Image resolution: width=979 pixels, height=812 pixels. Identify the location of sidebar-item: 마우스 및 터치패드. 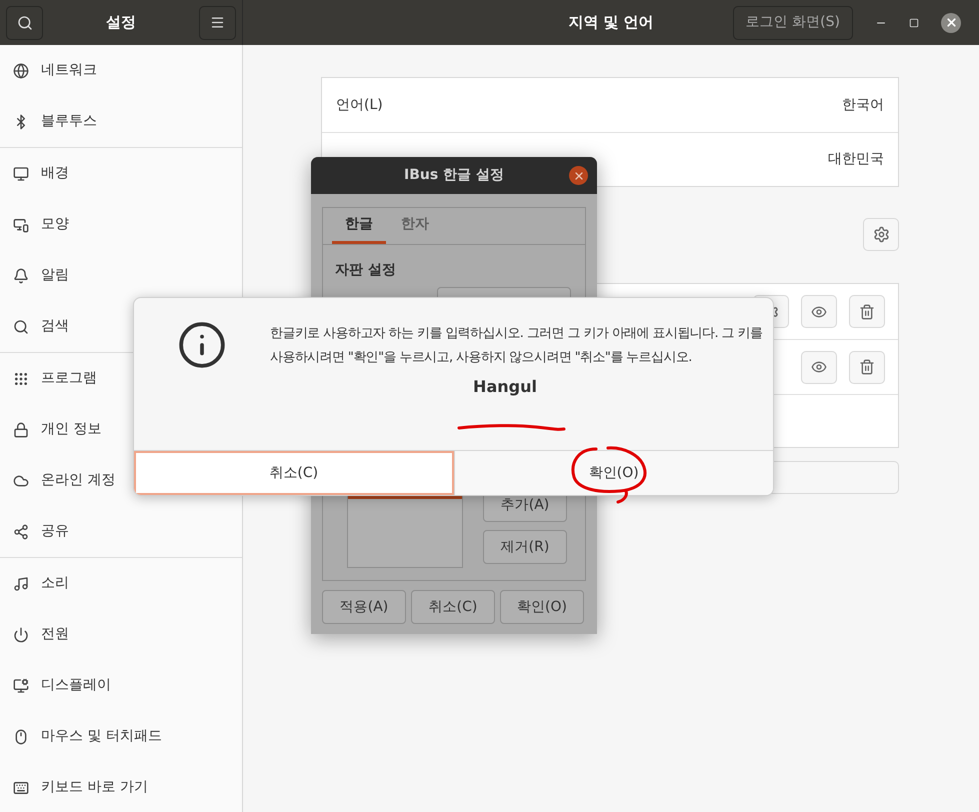
(121, 736).